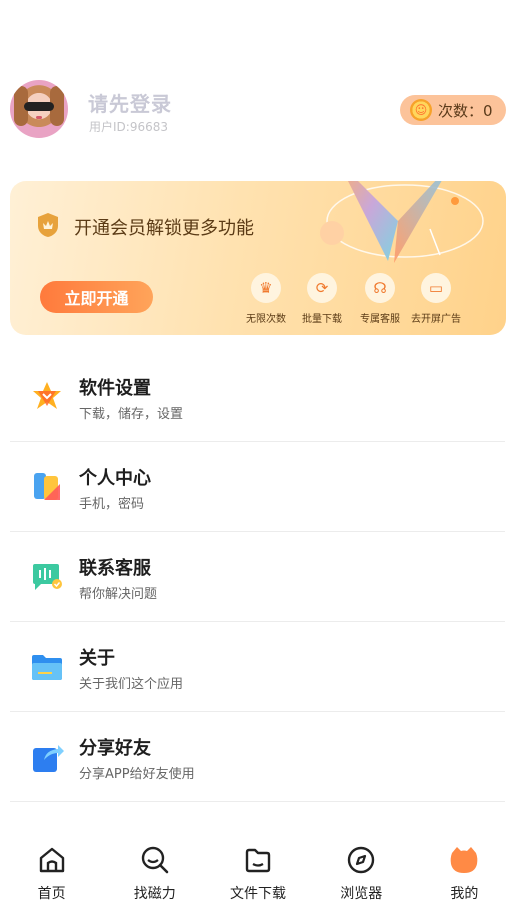 The height and width of the screenshot is (908, 516). Describe the element at coordinates (154, 894) in the screenshot. I see `tab-label: 找磁力` at that location.